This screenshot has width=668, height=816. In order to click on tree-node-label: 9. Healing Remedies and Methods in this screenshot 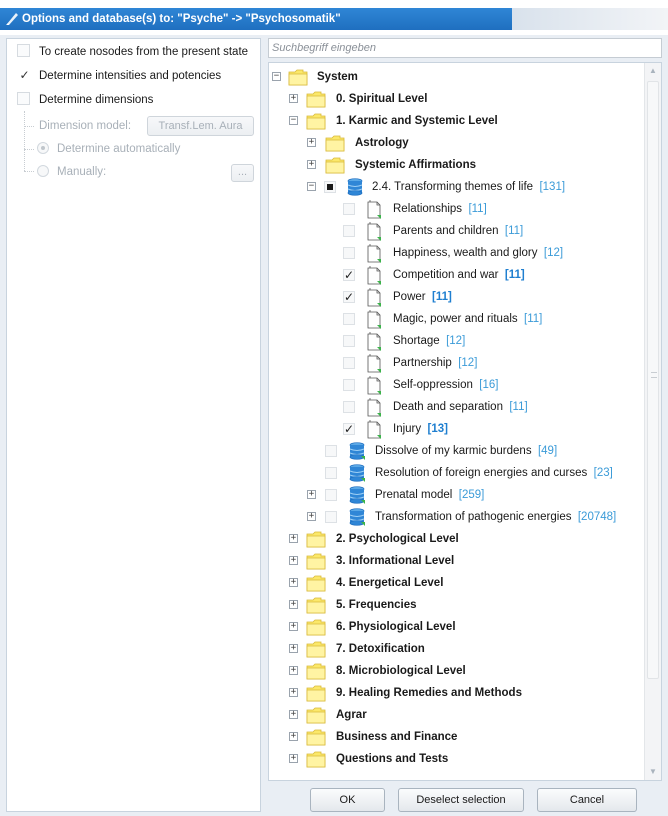, I will do `click(429, 693)`.